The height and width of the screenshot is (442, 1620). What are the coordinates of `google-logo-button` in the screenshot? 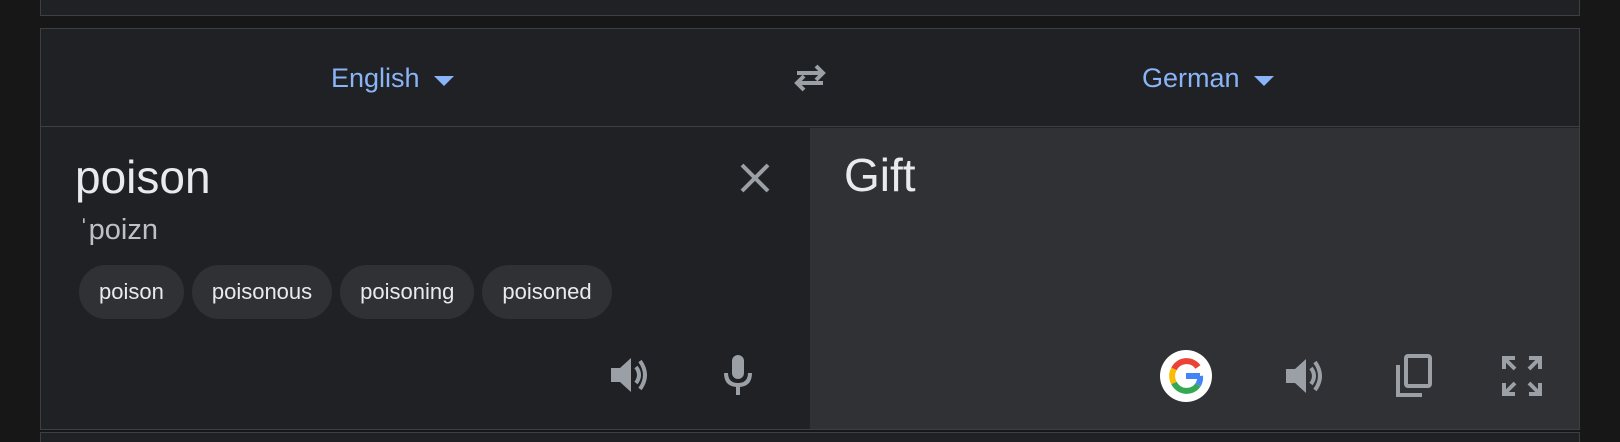 It's located at (1186, 376).